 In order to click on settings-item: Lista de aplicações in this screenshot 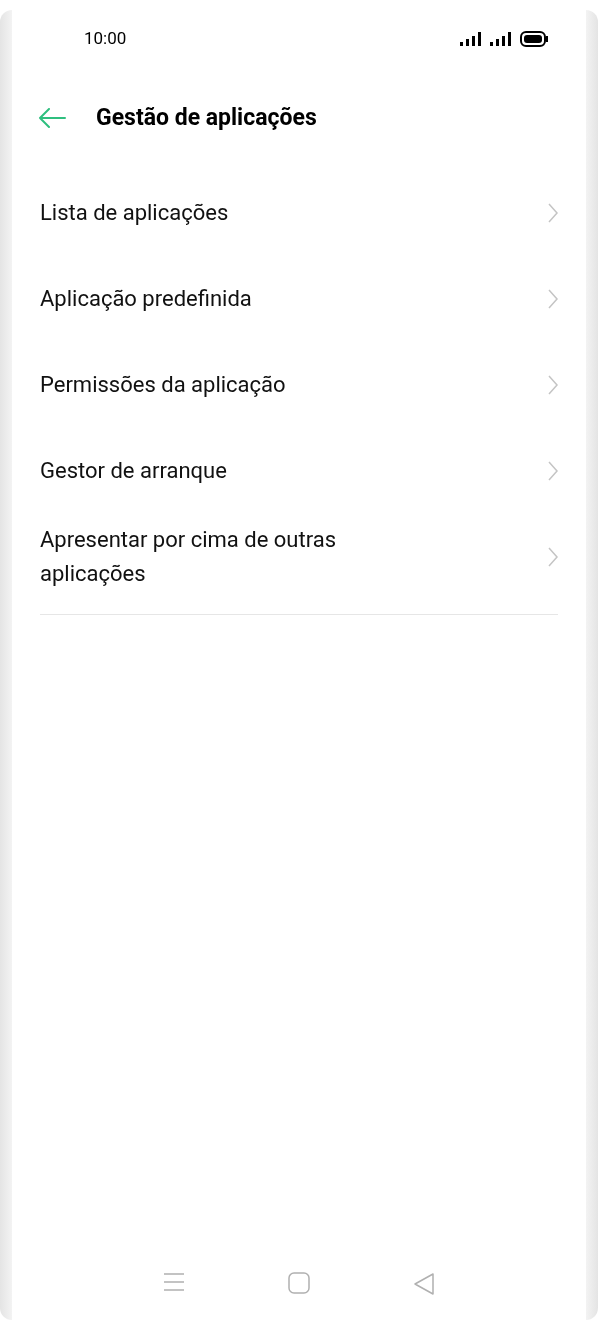, I will do `click(299, 213)`.